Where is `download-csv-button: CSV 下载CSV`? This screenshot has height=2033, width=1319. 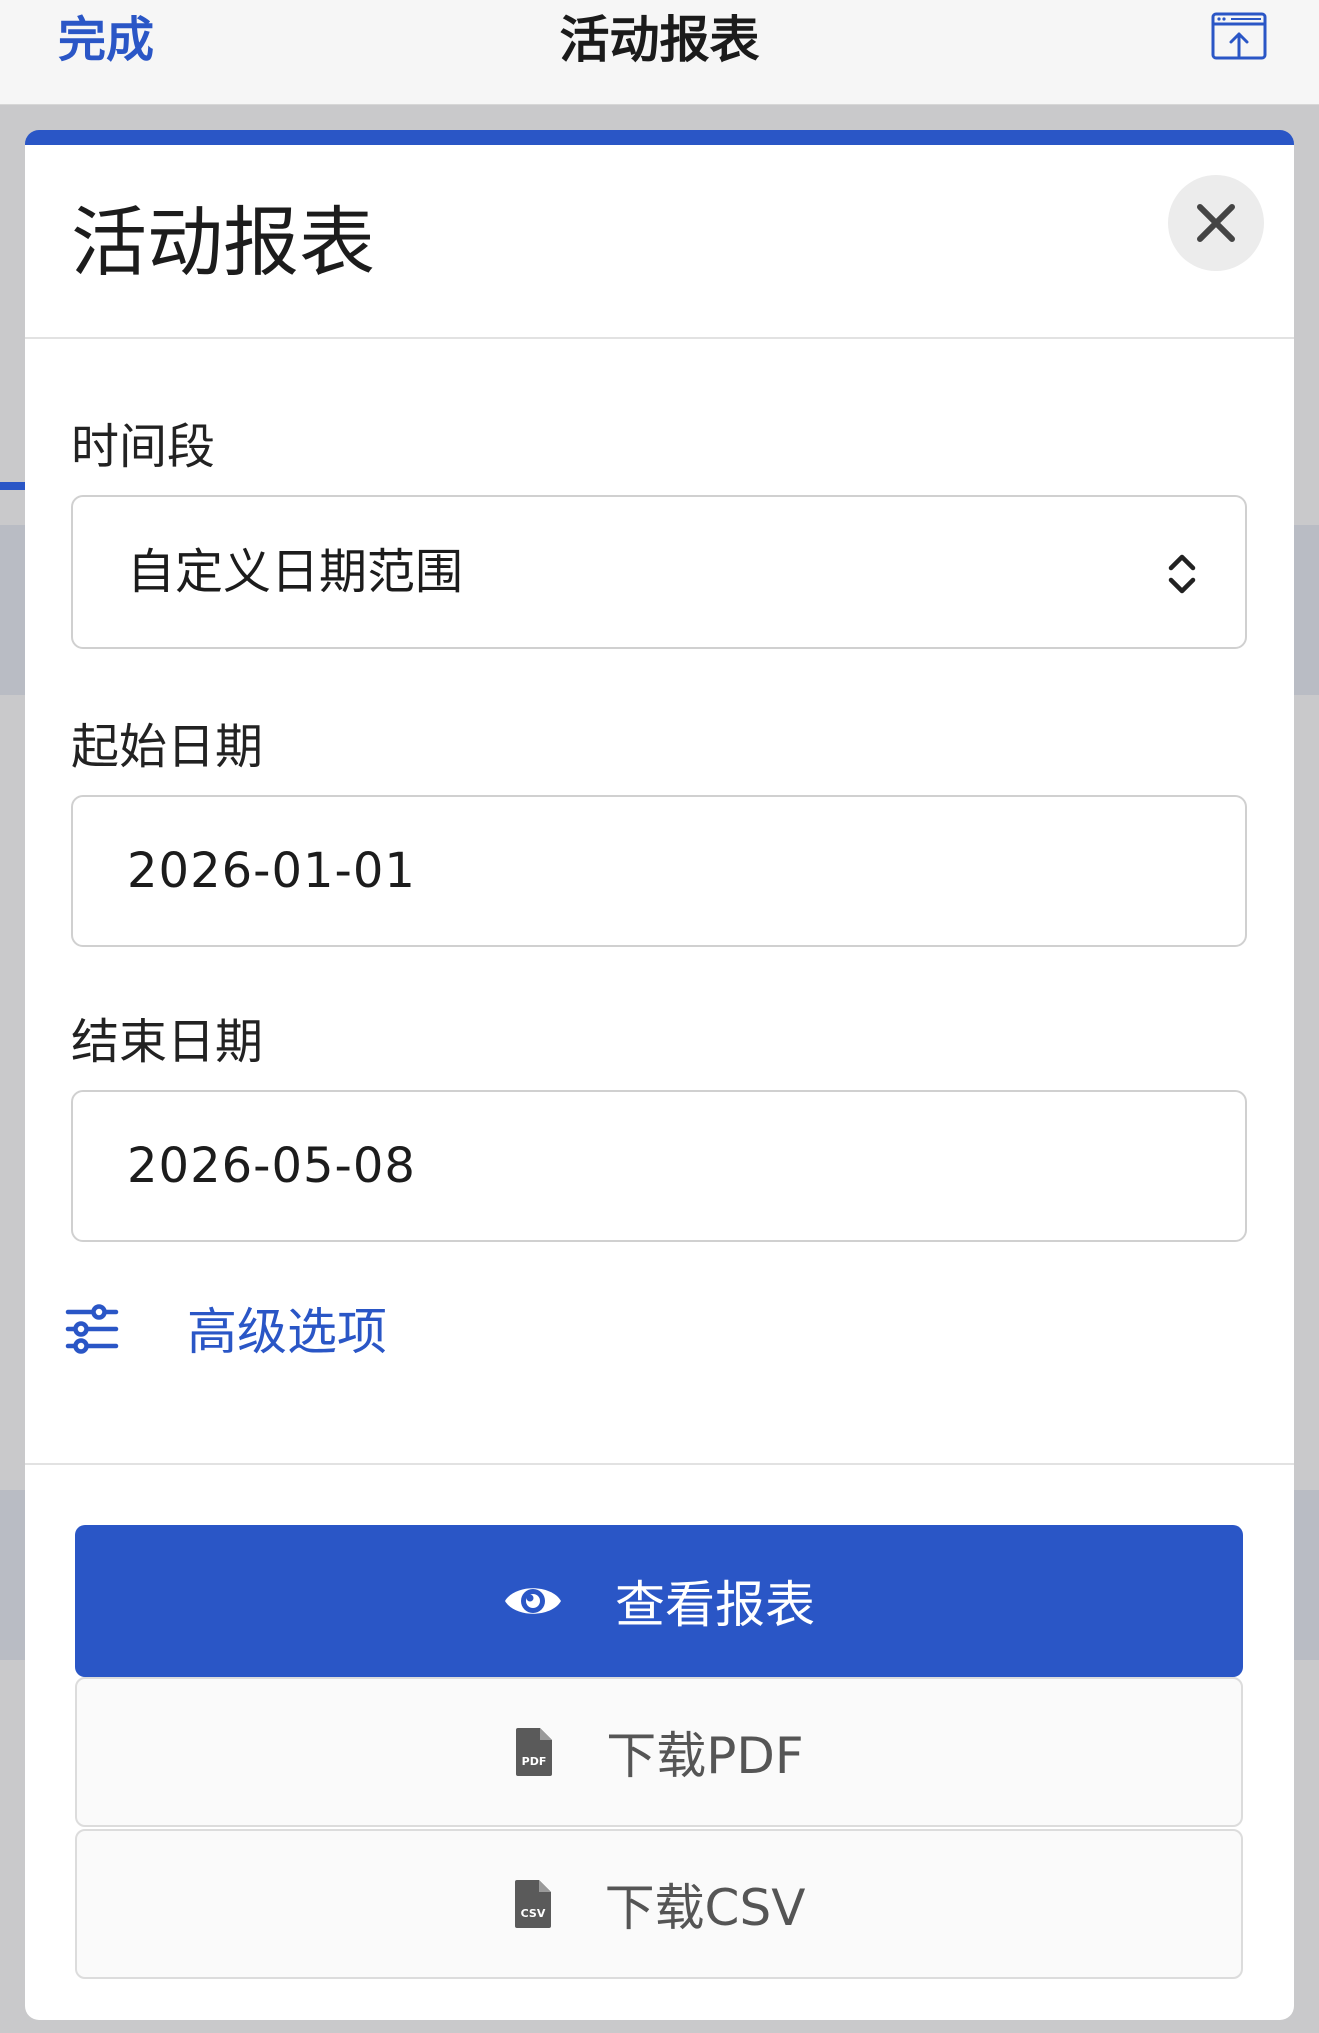 download-csv-button: CSV 下载CSV is located at coordinates (659, 1904).